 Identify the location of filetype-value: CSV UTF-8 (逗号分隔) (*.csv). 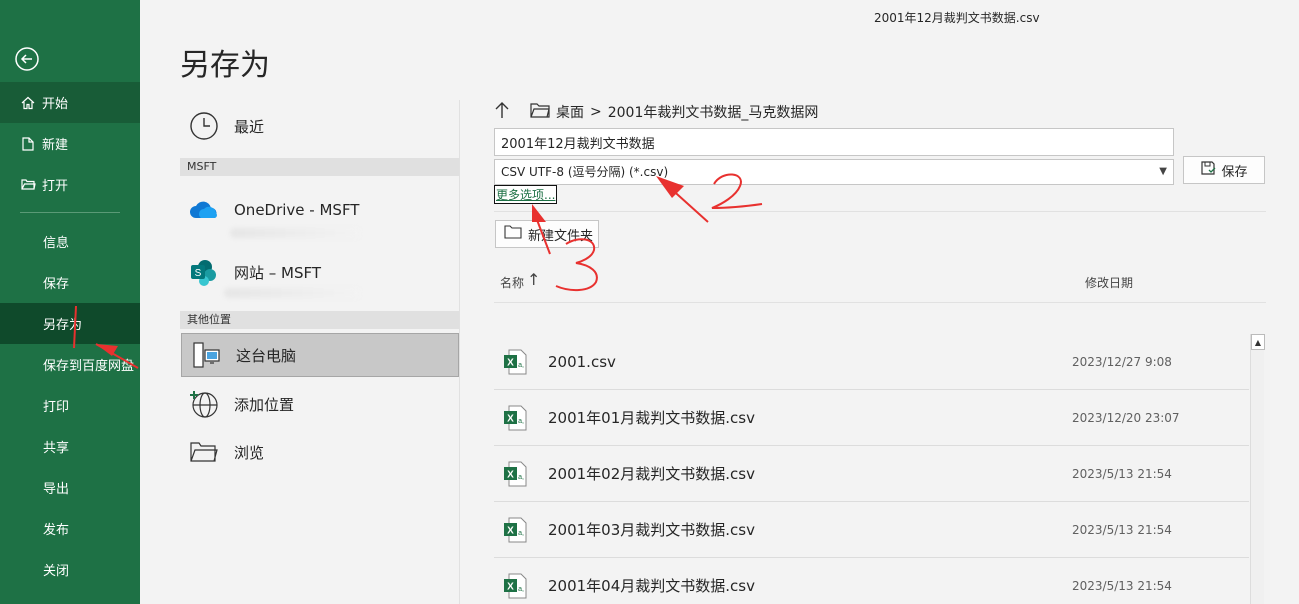
(585, 172).